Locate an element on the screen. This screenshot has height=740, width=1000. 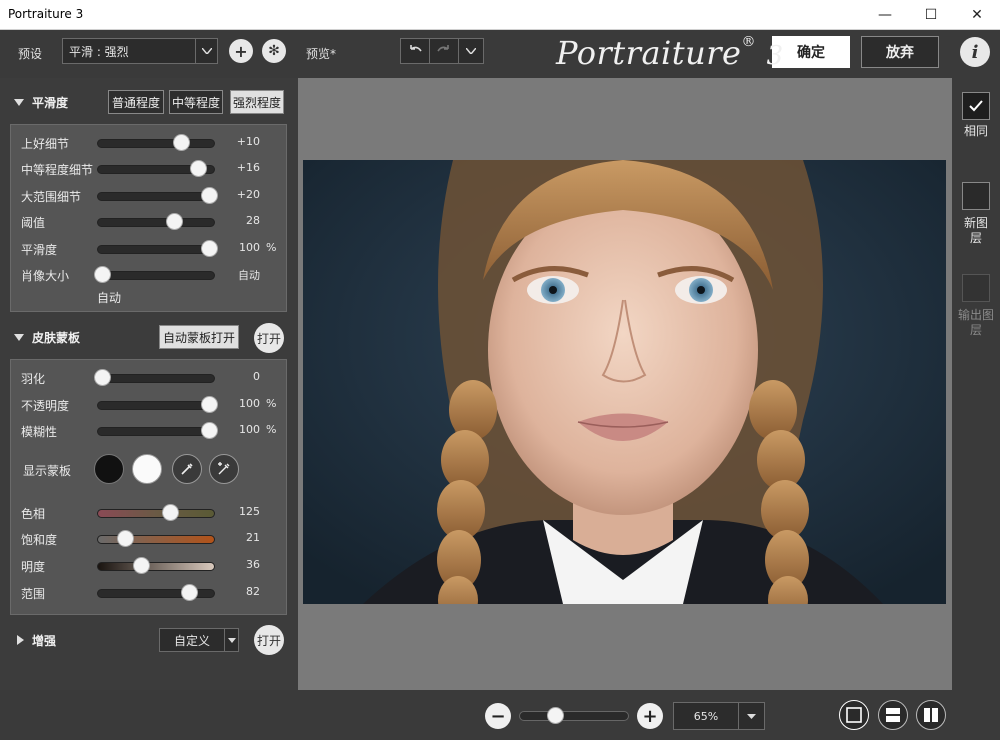
close-button: ✕ is located at coordinates (977, 15).